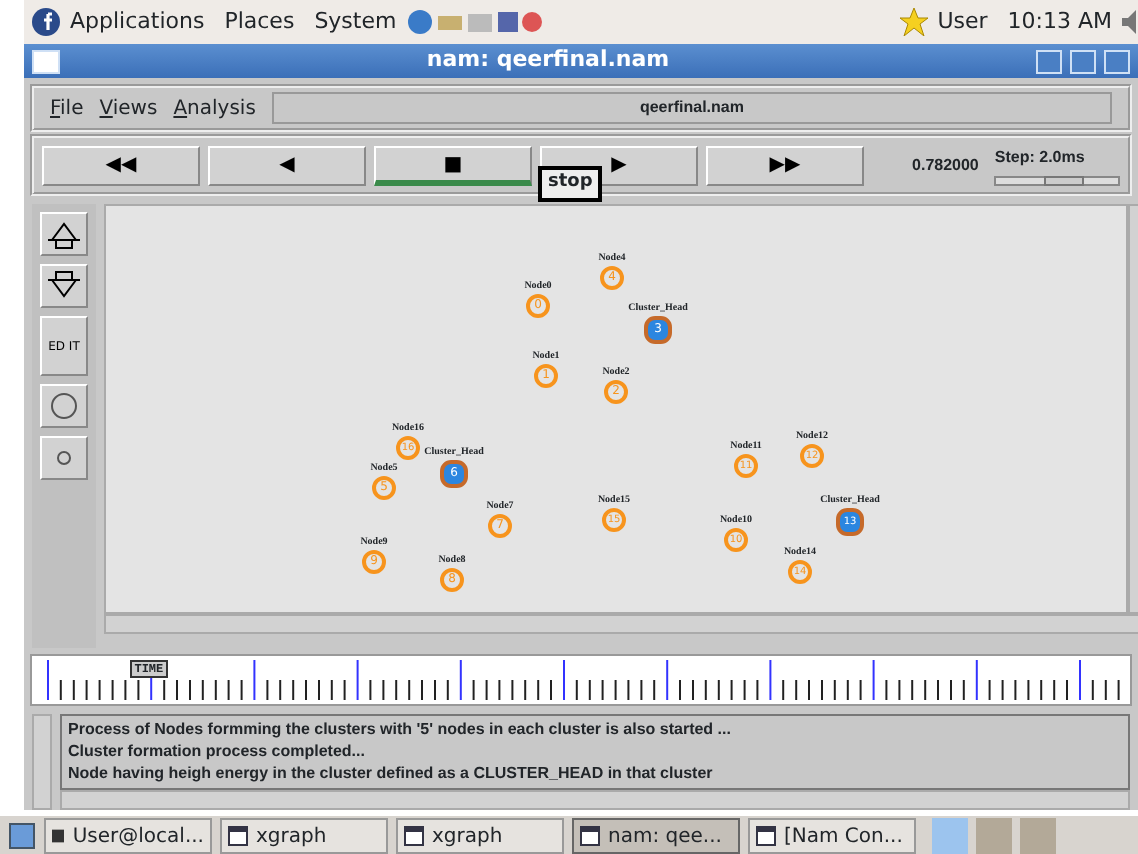 This screenshot has width=1138, height=854. I want to click on app-launcher-icons, so click(476, 22).